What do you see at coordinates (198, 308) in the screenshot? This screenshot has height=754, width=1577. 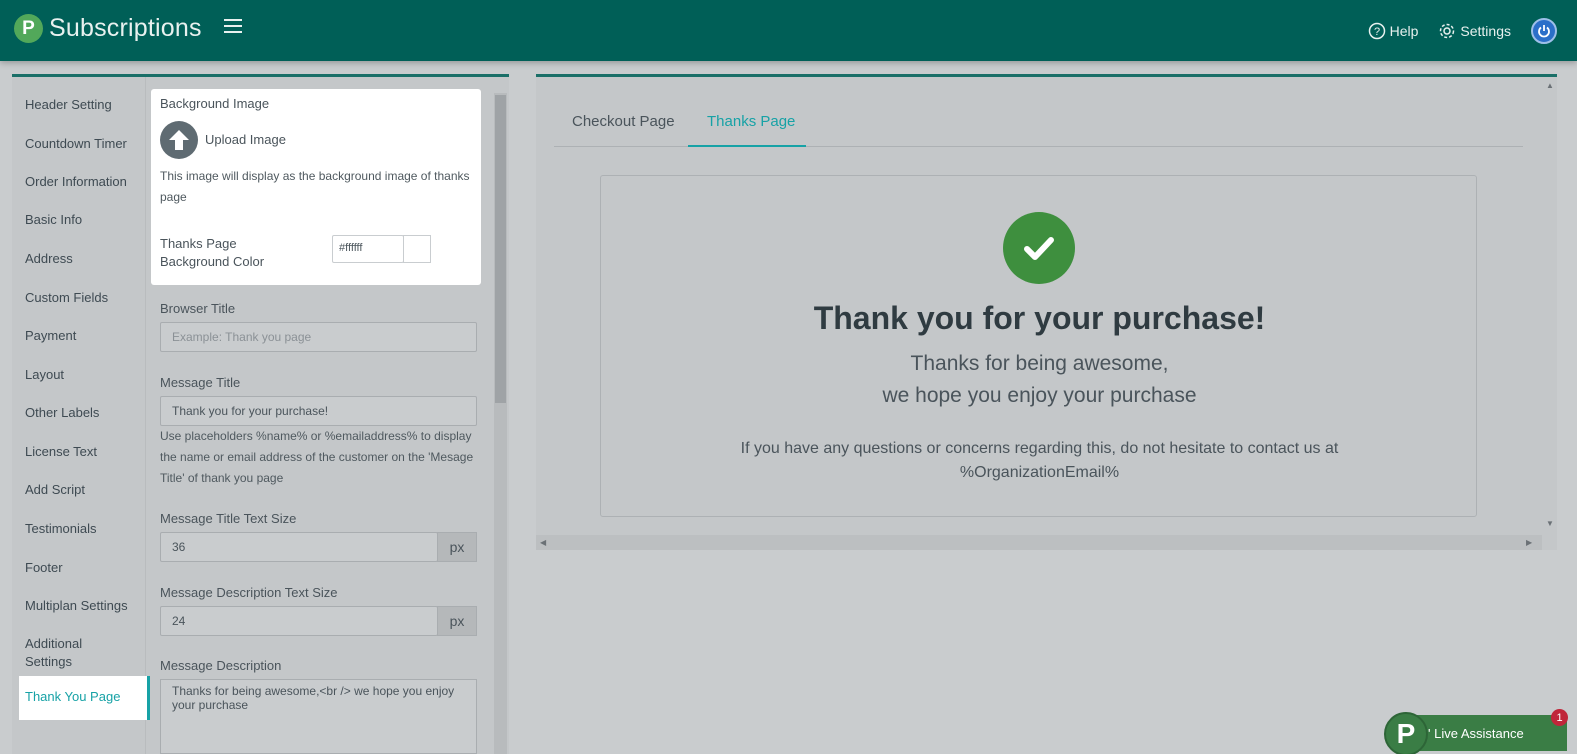 I see `browser-title-label: Browser Title` at bounding box center [198, 308].